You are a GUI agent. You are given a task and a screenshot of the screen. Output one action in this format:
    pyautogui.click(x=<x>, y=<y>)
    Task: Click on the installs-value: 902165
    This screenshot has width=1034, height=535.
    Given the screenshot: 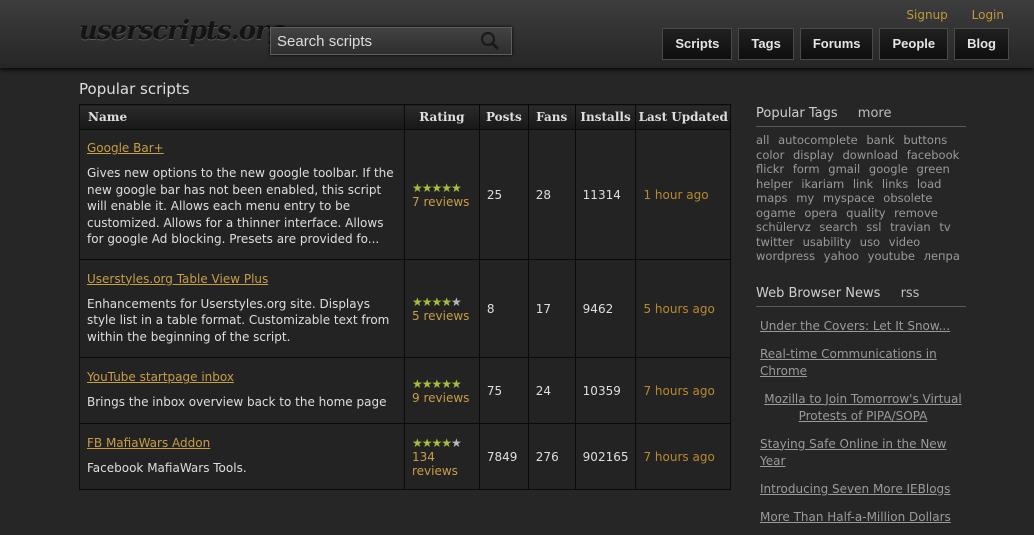 What is the action you would take?
    pyautogui.click(x=605, y=456)
    